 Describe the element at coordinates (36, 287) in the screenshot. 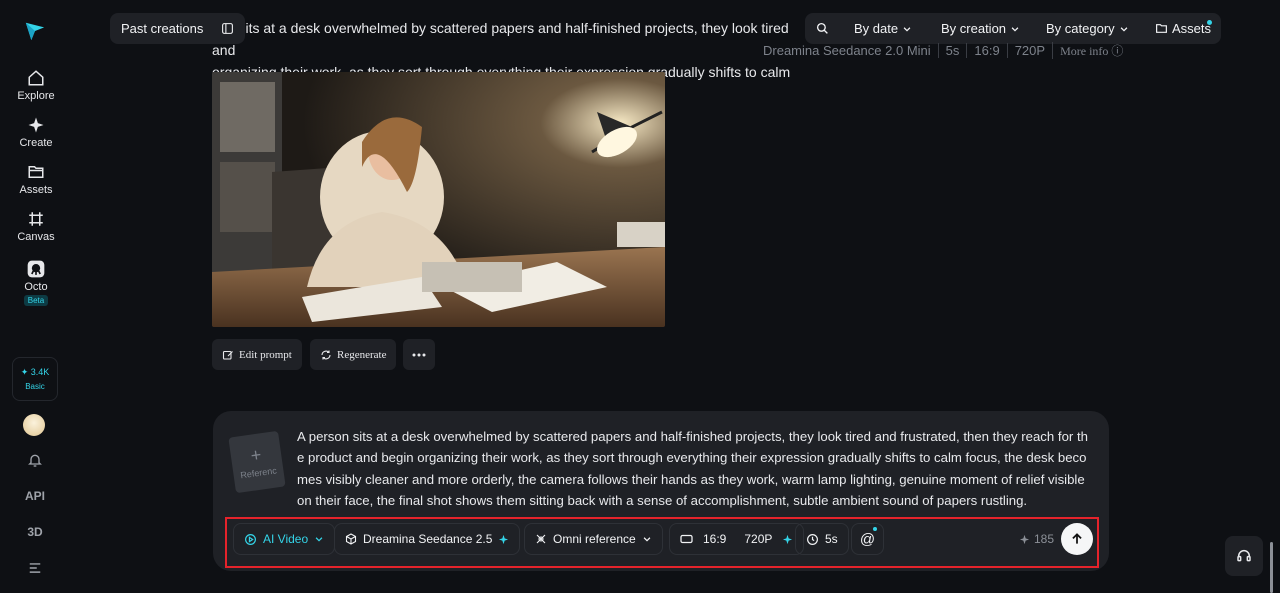

I see `sidebar-item-label: Octo` at that location.